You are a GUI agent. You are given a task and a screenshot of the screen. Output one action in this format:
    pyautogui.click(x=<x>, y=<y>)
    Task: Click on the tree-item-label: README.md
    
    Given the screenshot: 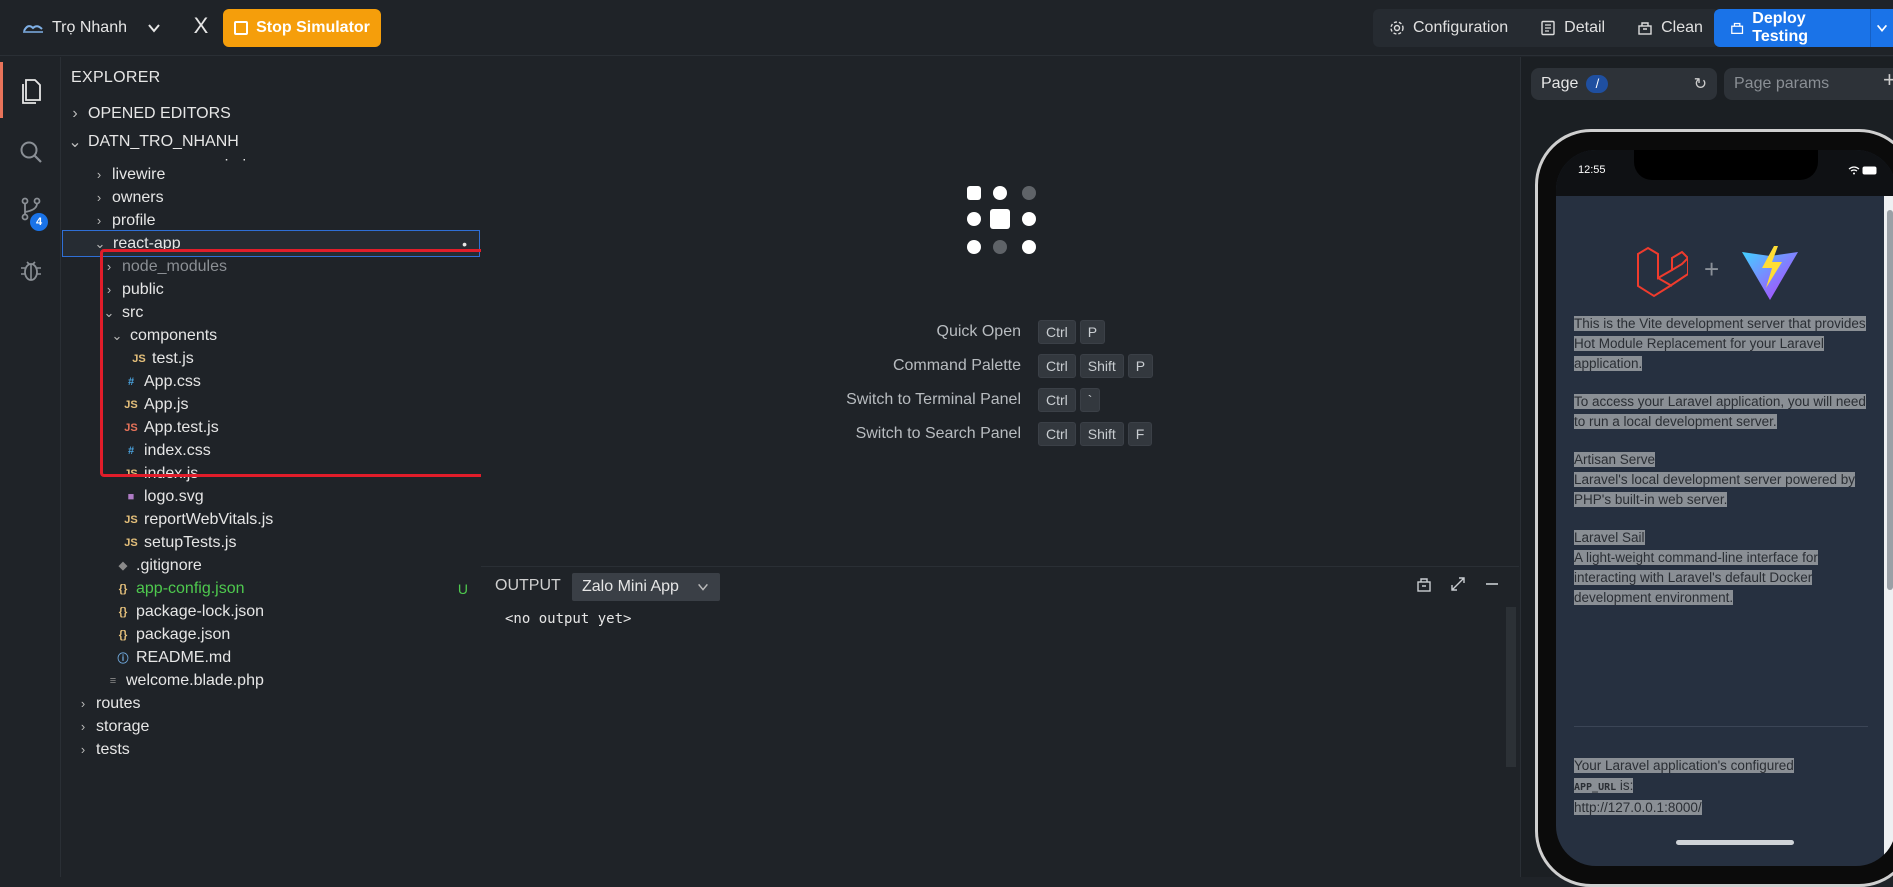 What is the action you would take?
    pyautogui.click(x=184, y=657)
    